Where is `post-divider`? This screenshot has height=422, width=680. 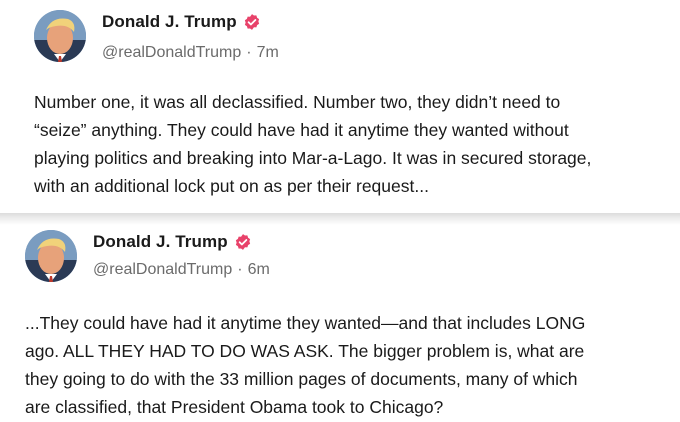
post-divider is located at coordinates (340, 219).